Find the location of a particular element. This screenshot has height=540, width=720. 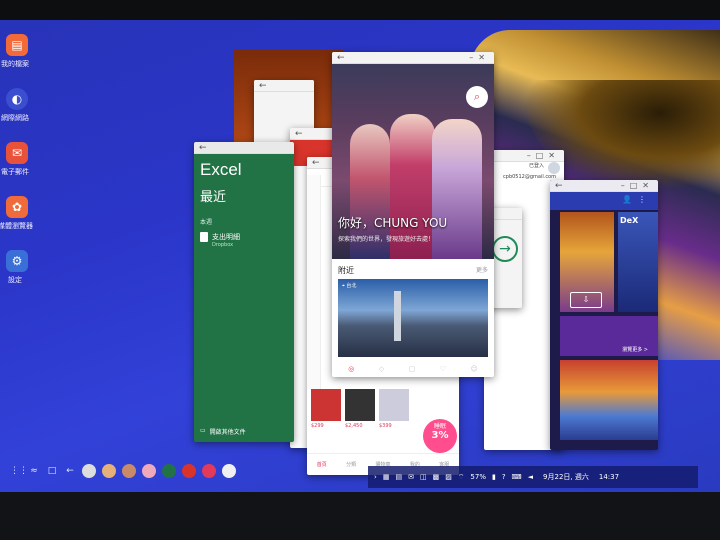

excel-app-icon is located at coordinates (169, 471).